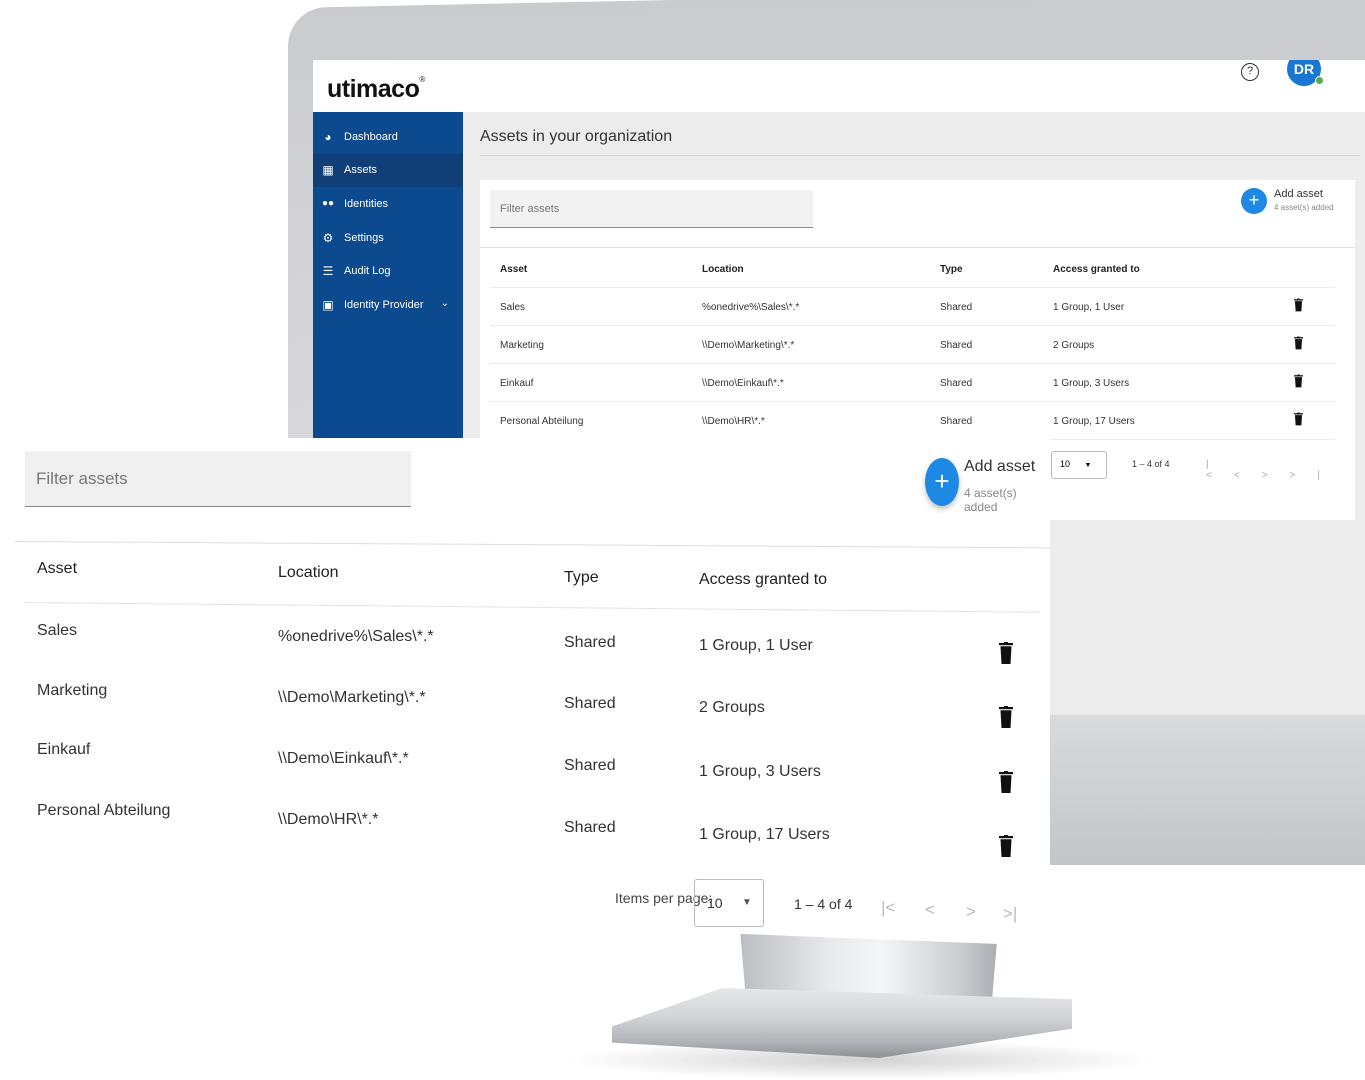 The height and width of the screenshot is (1080, 1365). What do you see at coordinates (1079, 465) in the screenshot?
I see `items-per-page-select: 10 ▼` at bounding box center [1079, 465].